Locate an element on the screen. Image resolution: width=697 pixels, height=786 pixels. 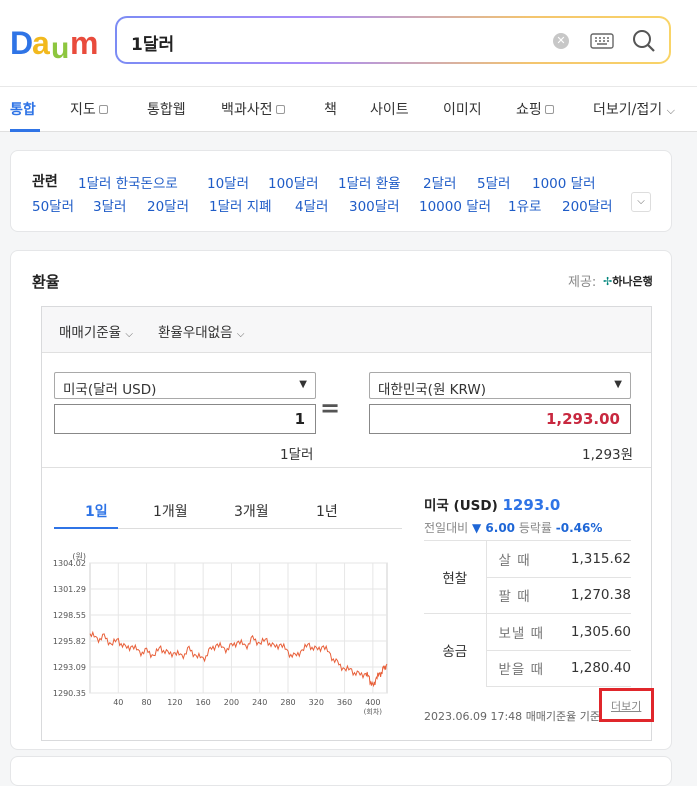
period-tab-1m: 1개월 is located at coordinates (170, 511).